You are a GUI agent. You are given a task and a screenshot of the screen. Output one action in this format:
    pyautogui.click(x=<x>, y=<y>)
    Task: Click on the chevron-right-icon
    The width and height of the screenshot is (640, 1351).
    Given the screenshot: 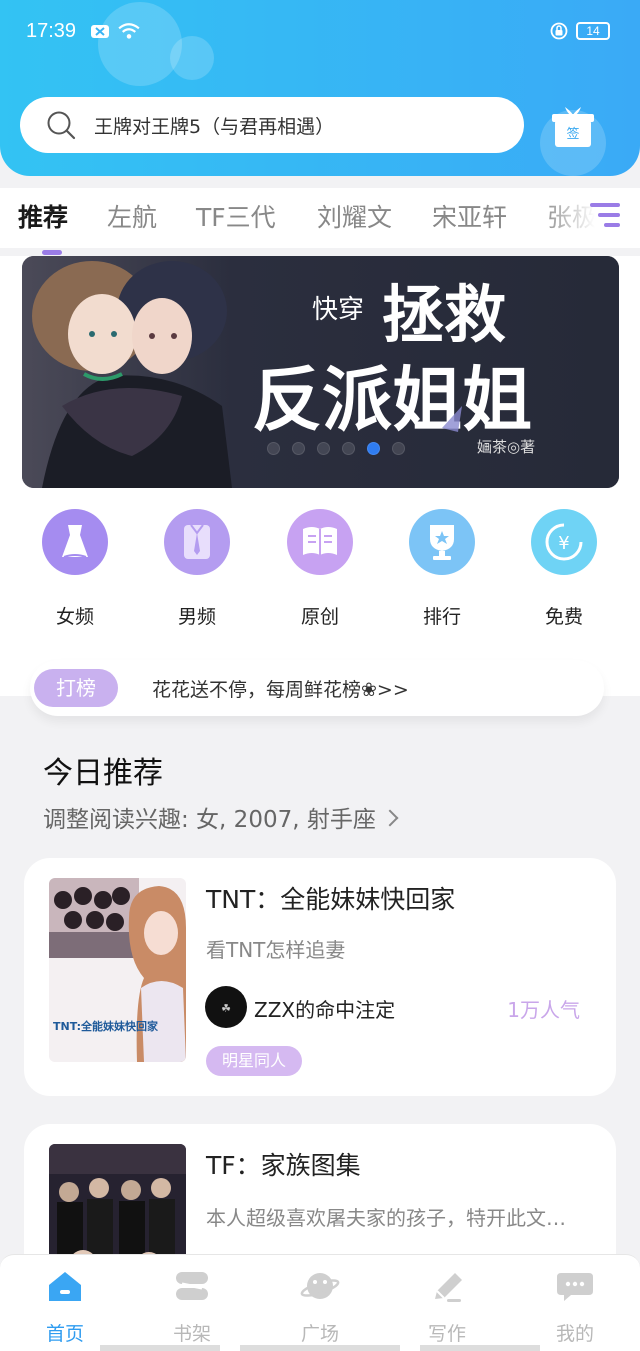 What is the action you would take?
    pyautogui.click(x=390, y=818)
    